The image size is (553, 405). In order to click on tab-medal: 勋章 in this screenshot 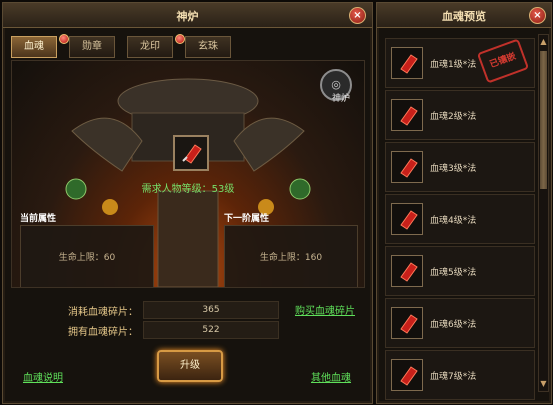, I will do `click(92, 47)`.